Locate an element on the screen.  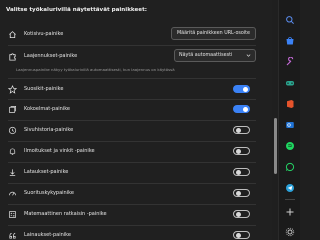
favorites-toggle is located at coordinates (241, 89).